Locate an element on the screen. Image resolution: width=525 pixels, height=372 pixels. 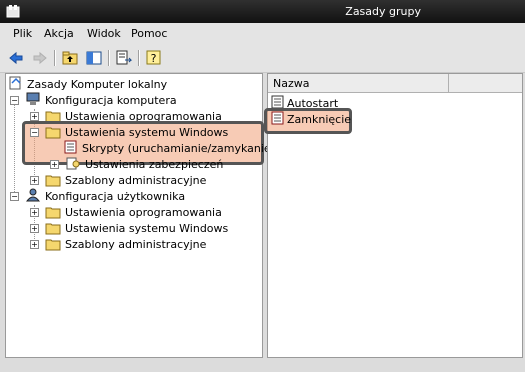
folder-open-icon is located at coordinates (53, 133).